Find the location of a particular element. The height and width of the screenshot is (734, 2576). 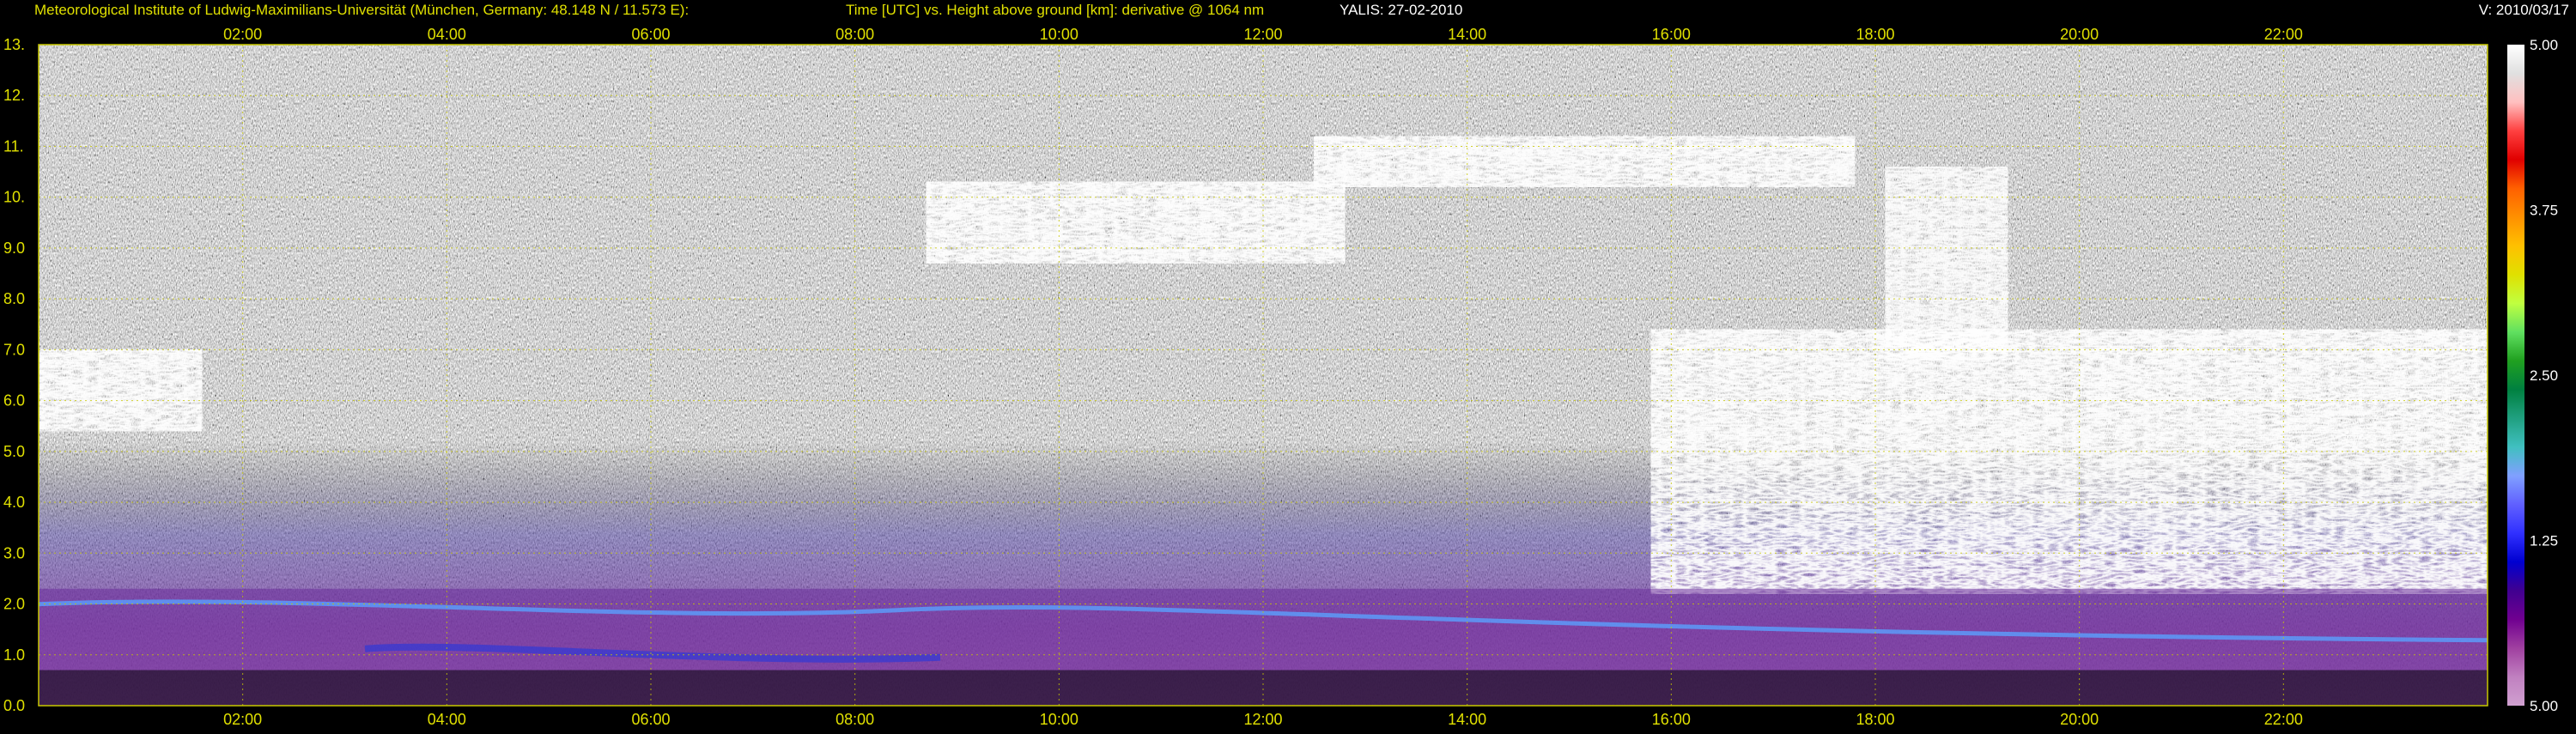

x-tick-label-top: 18:00 is located at coordinates (1875, 34).